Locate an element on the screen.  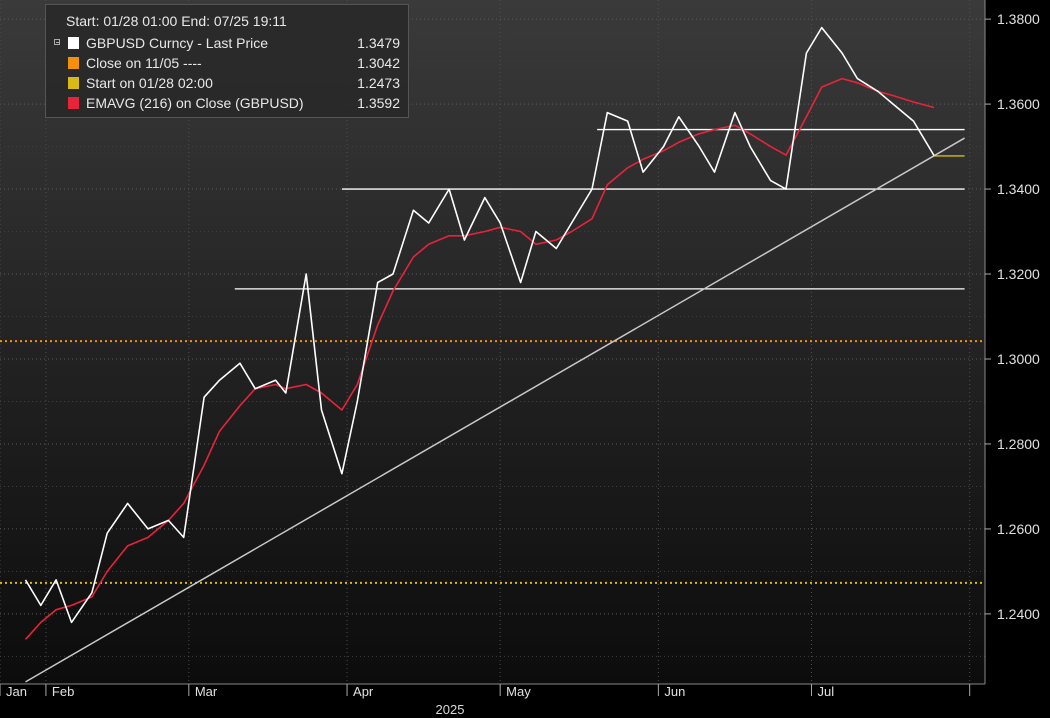
y-tick-label: 1.3600 is located at coordinates (1018, 104).